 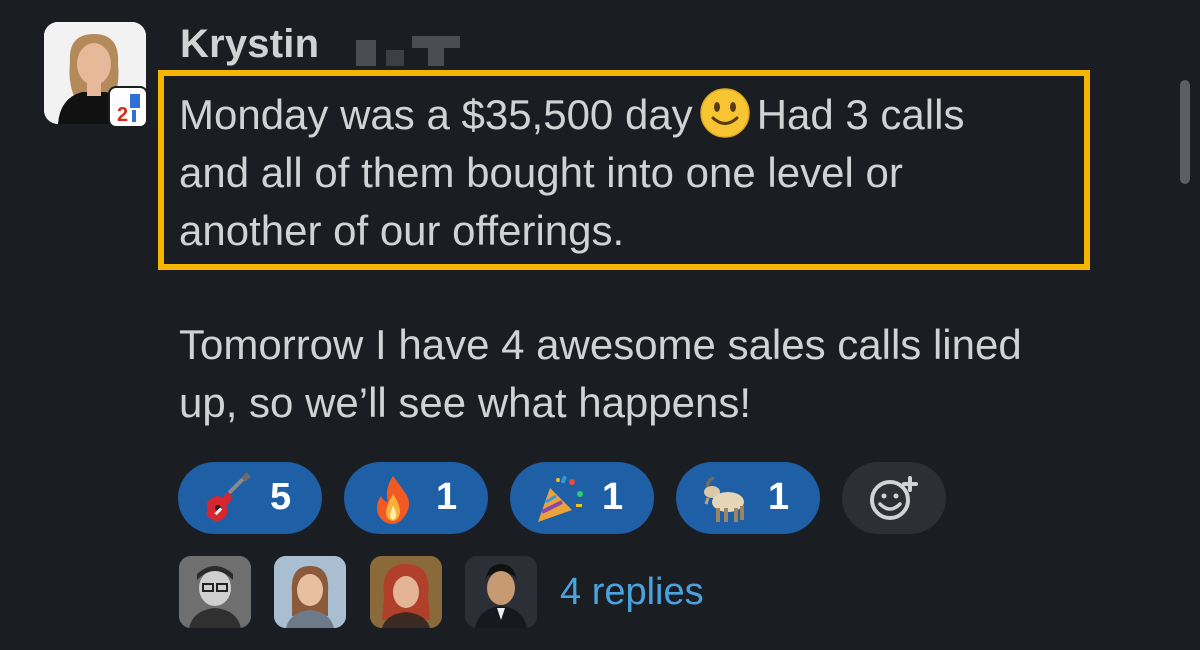 I want to click on reaction-party-popper: 1, so click(x=582, y=498).